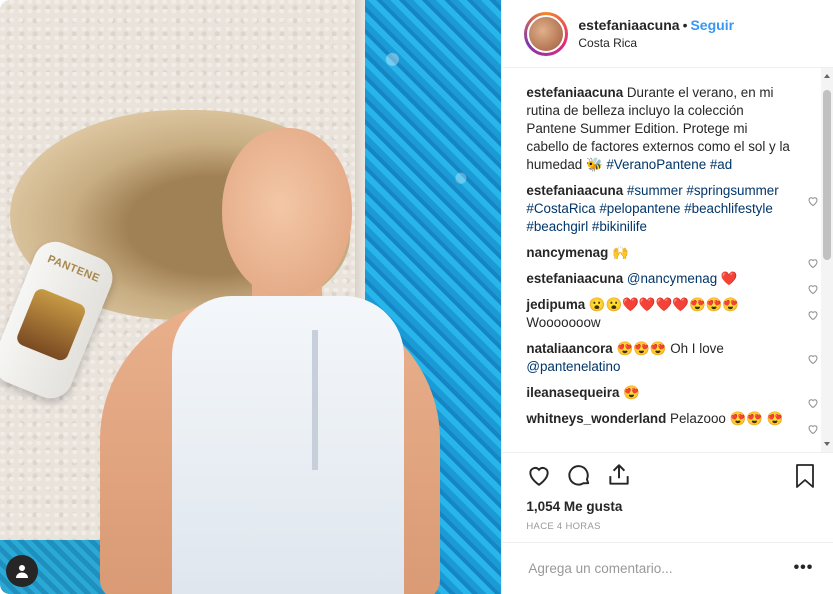  I want to click on comment-hashtags: #VeranoPantene #ad, so click(669, 164).